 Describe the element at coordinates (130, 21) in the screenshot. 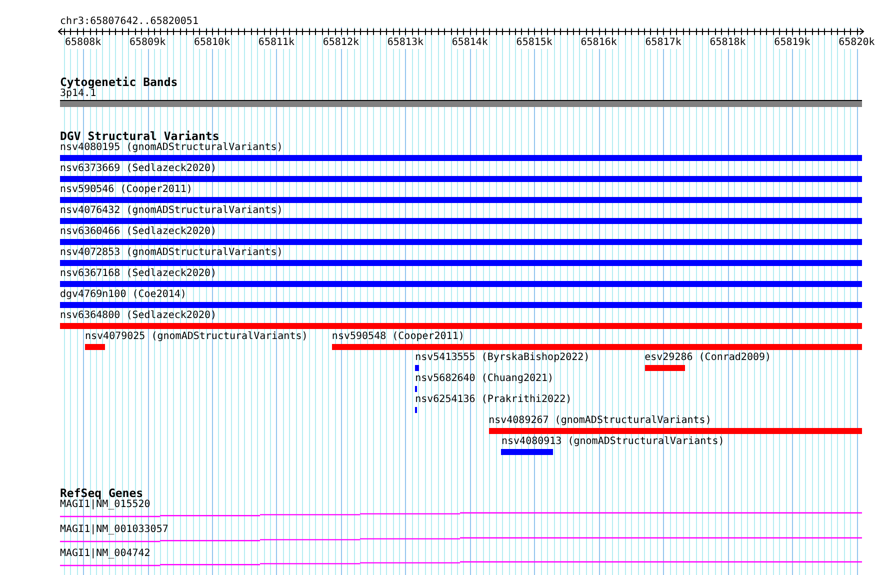

I see `location-text: chr3:65807642..65820051` at that location.